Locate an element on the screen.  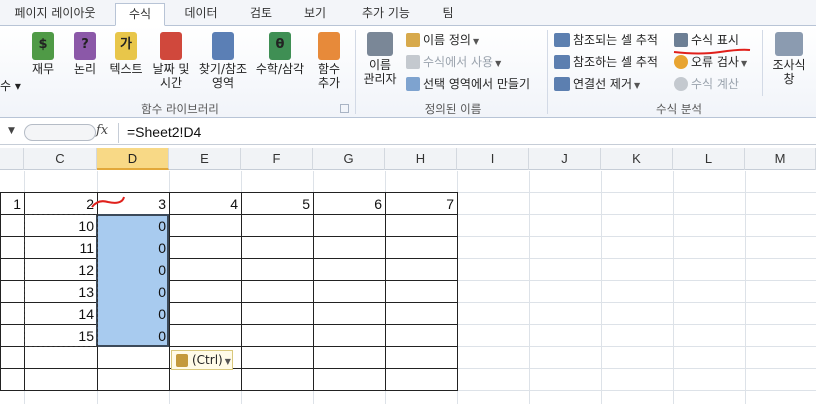
define-name-button: 이름 정의 ▼ is located at coordinates (442, 40).